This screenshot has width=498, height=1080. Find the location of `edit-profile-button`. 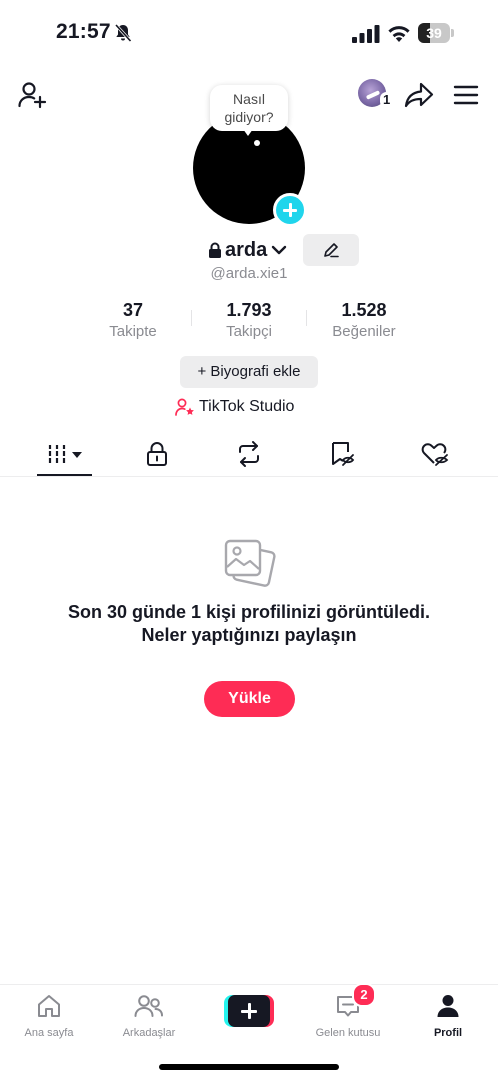

edit-profile-button is located at coordinates (331, 250).